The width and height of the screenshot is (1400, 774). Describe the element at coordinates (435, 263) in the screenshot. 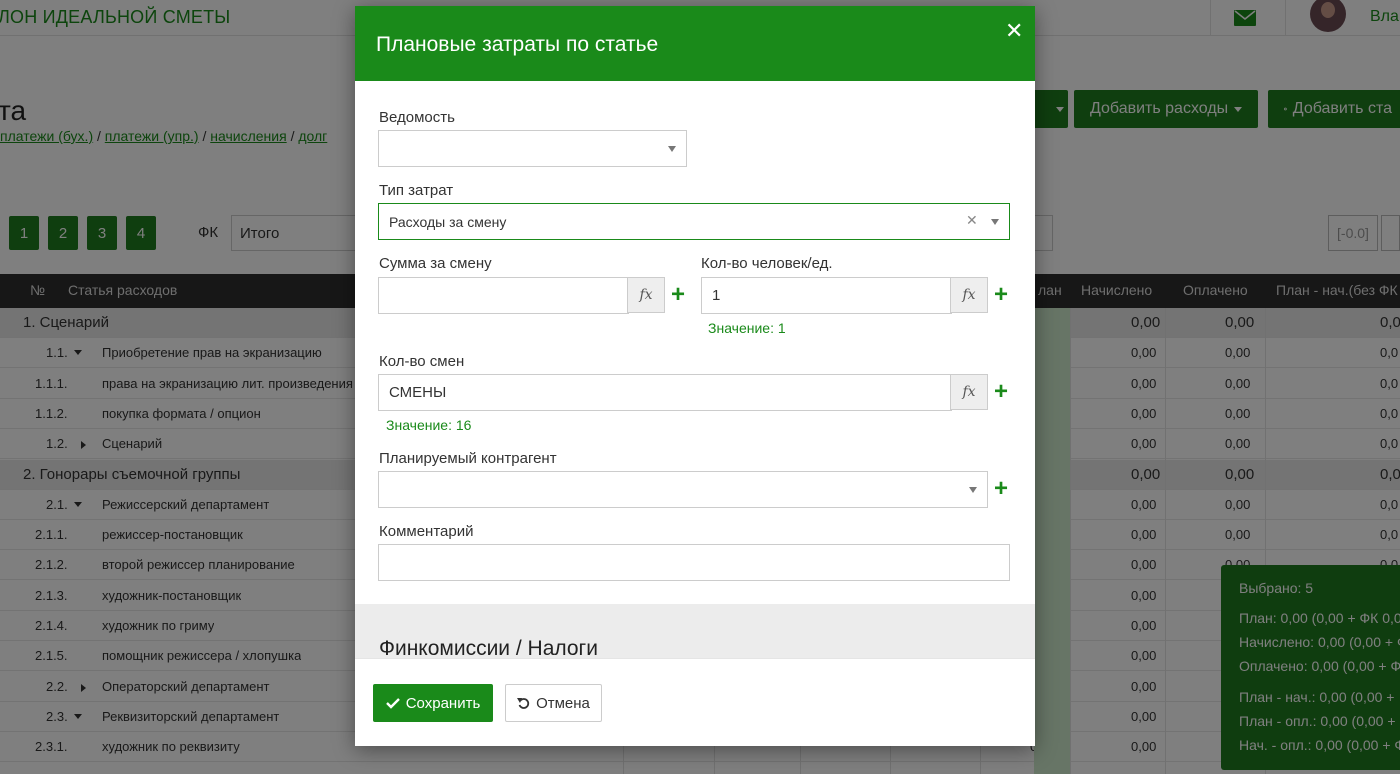

I see `sum-per-shift-label: Сумма за смену` at that location.